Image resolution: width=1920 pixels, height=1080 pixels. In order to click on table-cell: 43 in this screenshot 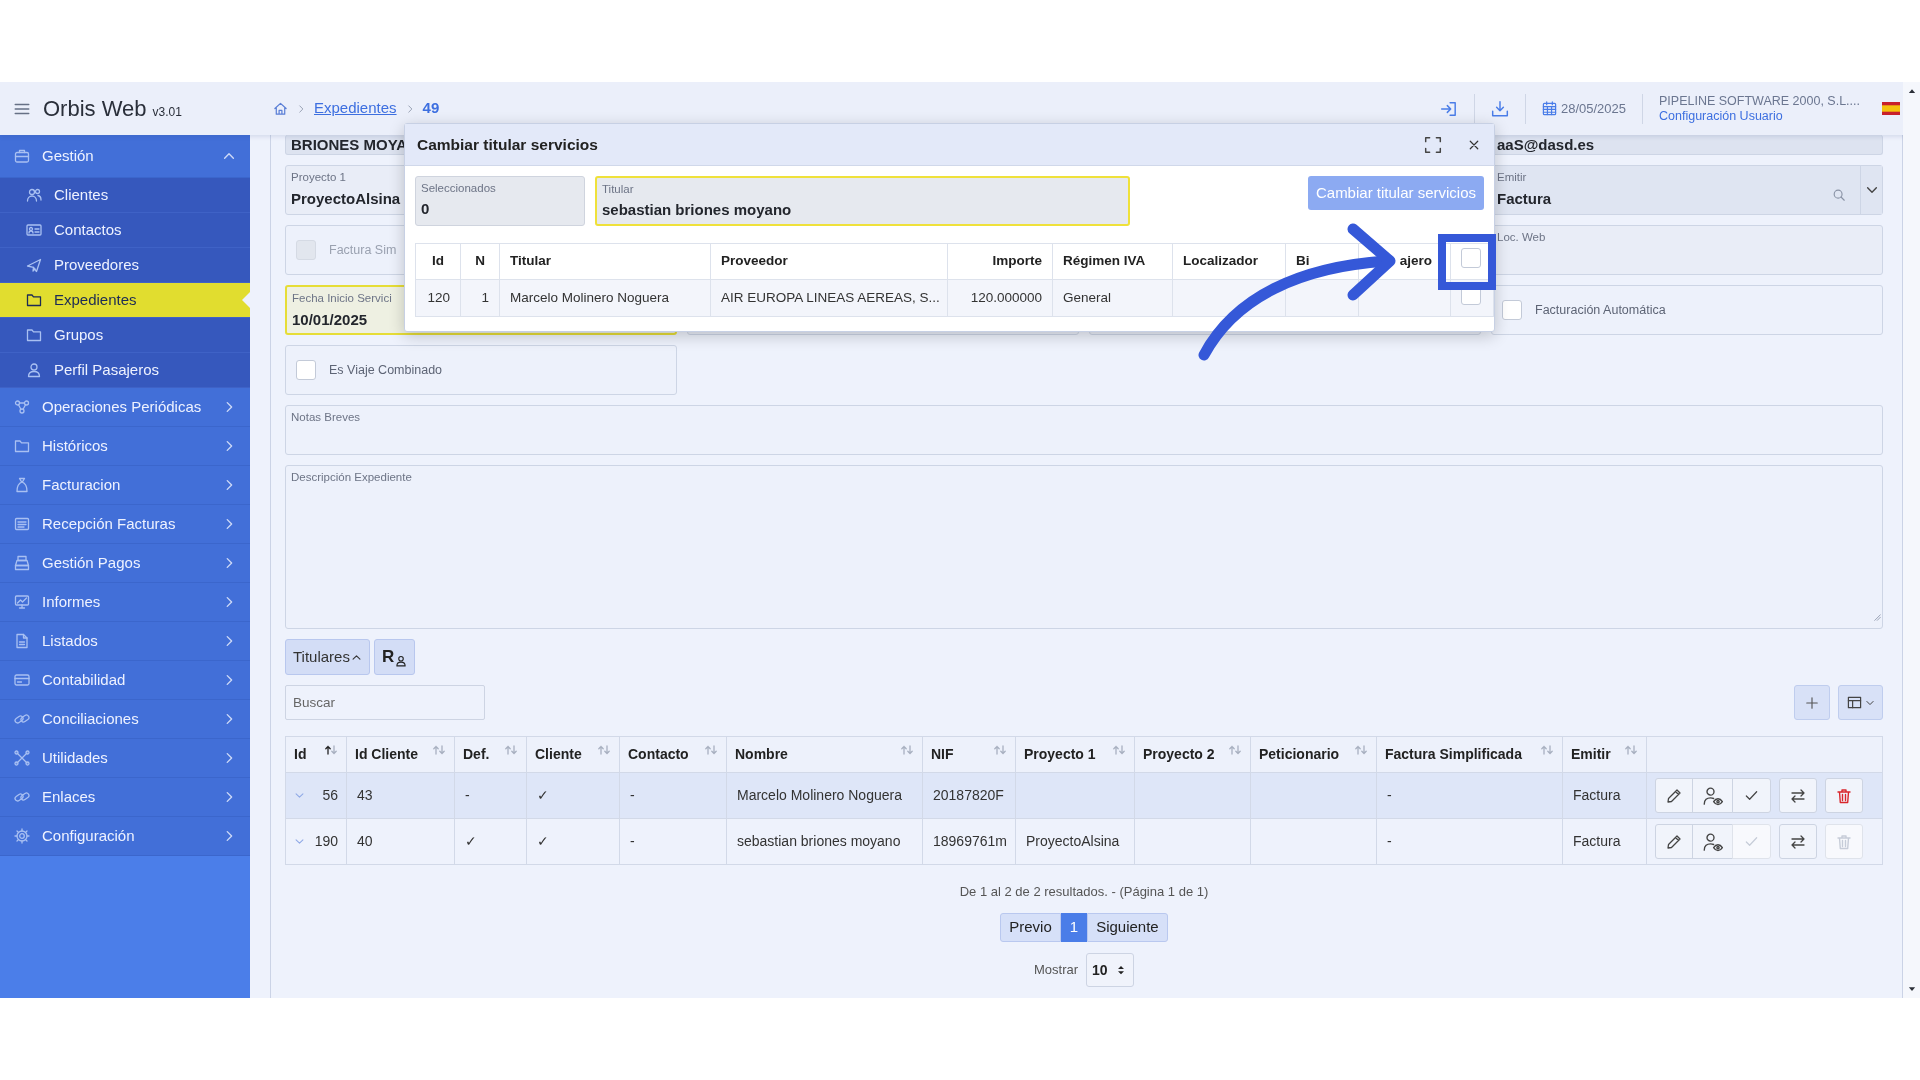, I will do `click(365, 795)`.